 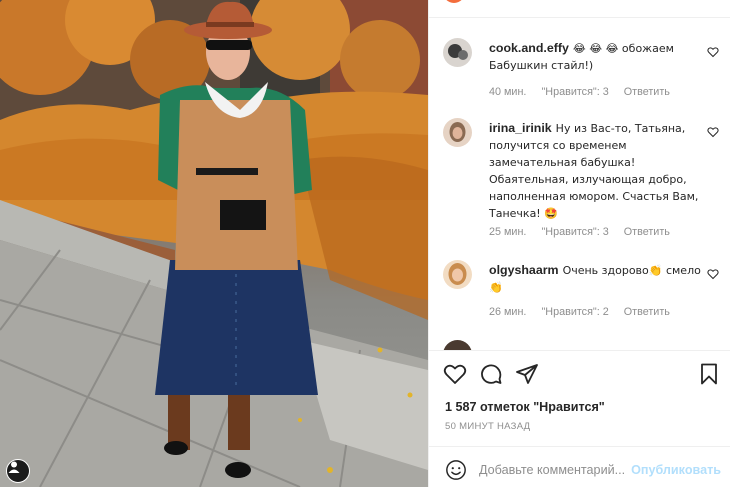 I want to click on publish-button: Опубликовать, so click(x=676, y=470).